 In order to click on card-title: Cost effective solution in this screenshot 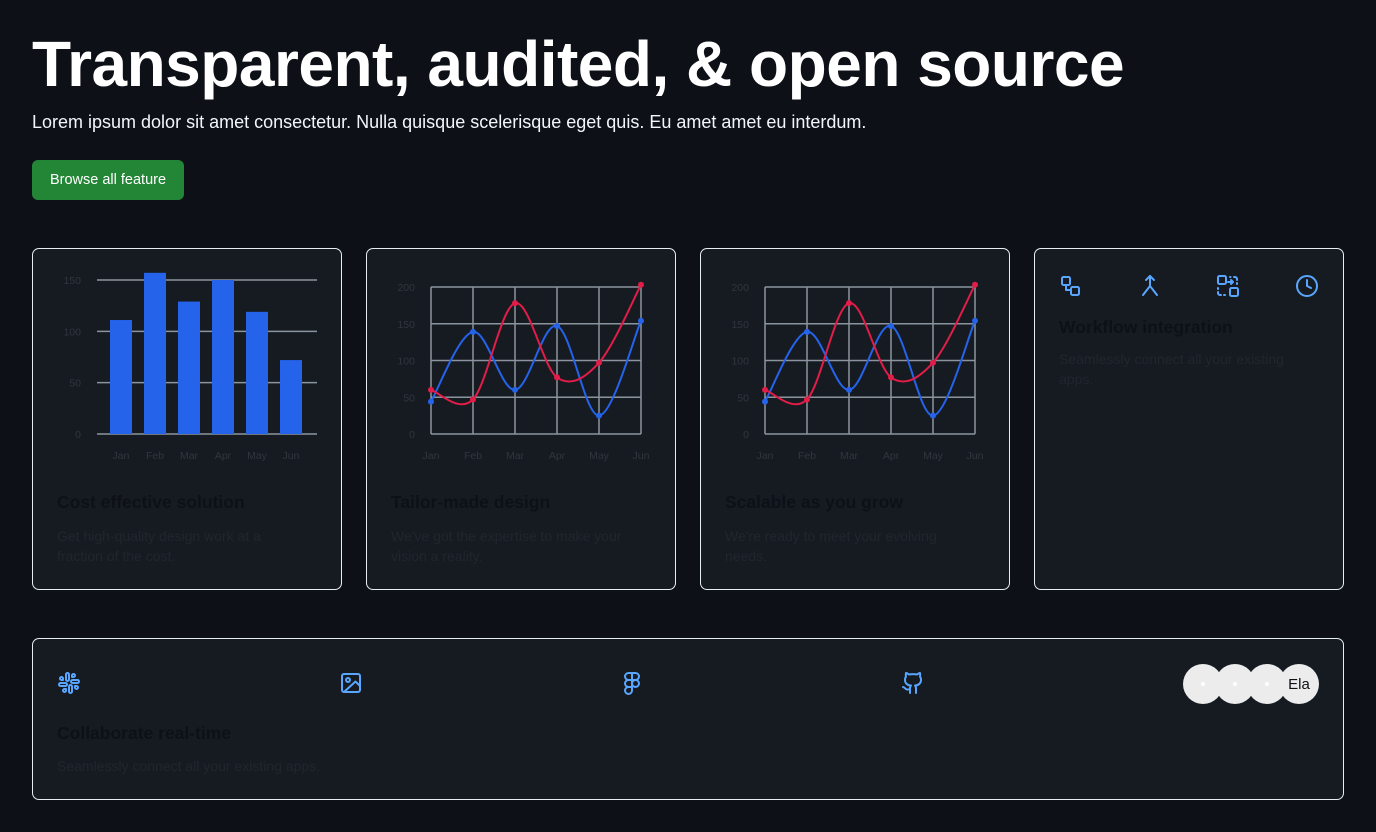, I will do `click(151, 502)`.